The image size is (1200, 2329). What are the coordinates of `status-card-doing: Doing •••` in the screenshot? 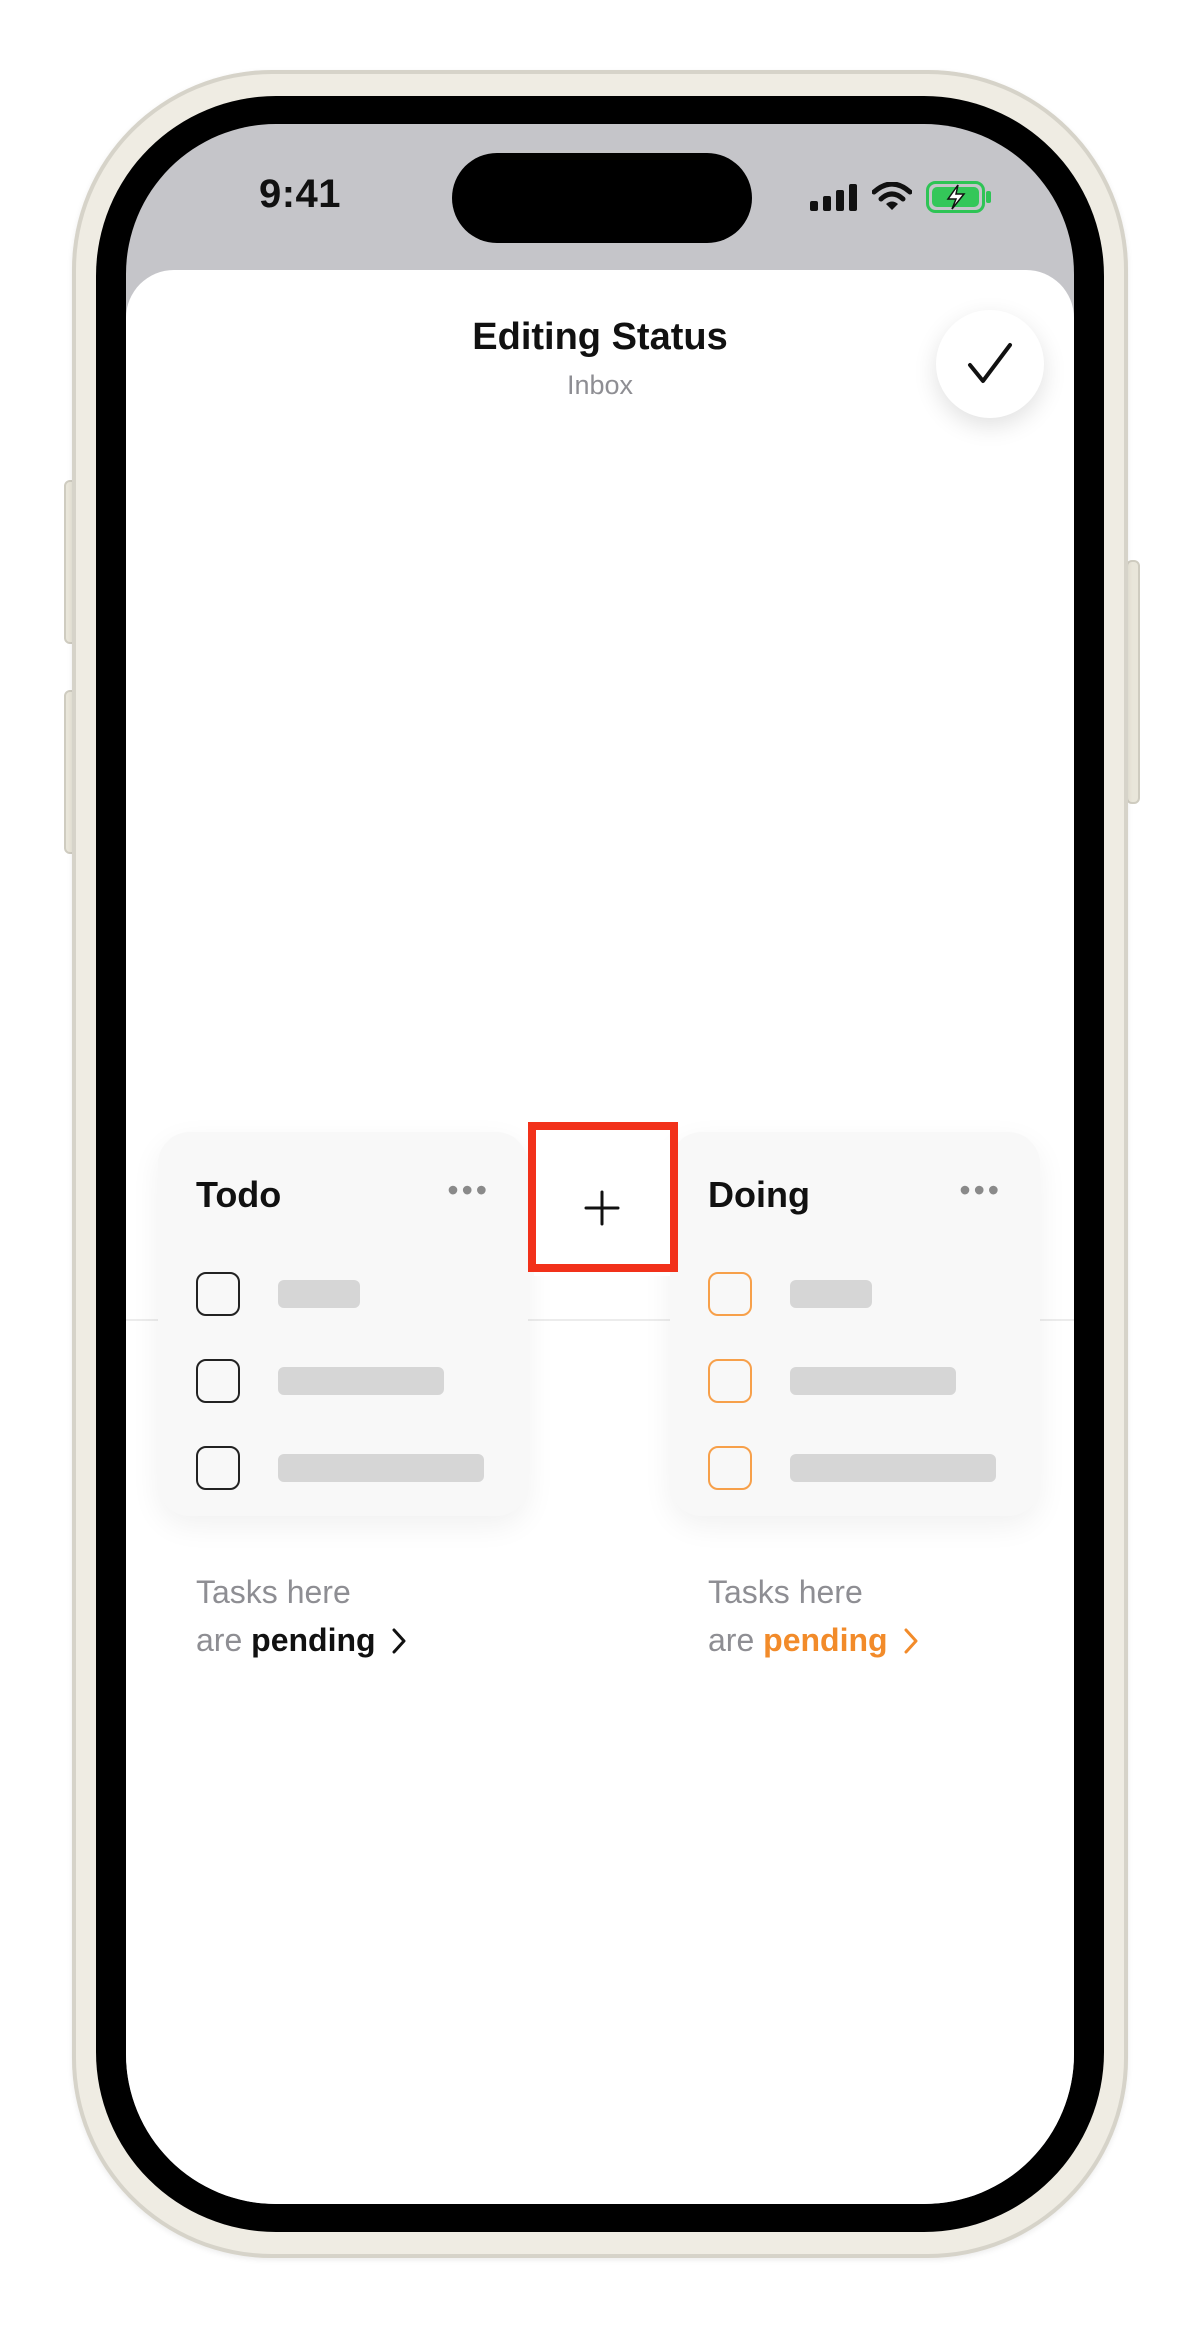 It's located at (855, 1324).